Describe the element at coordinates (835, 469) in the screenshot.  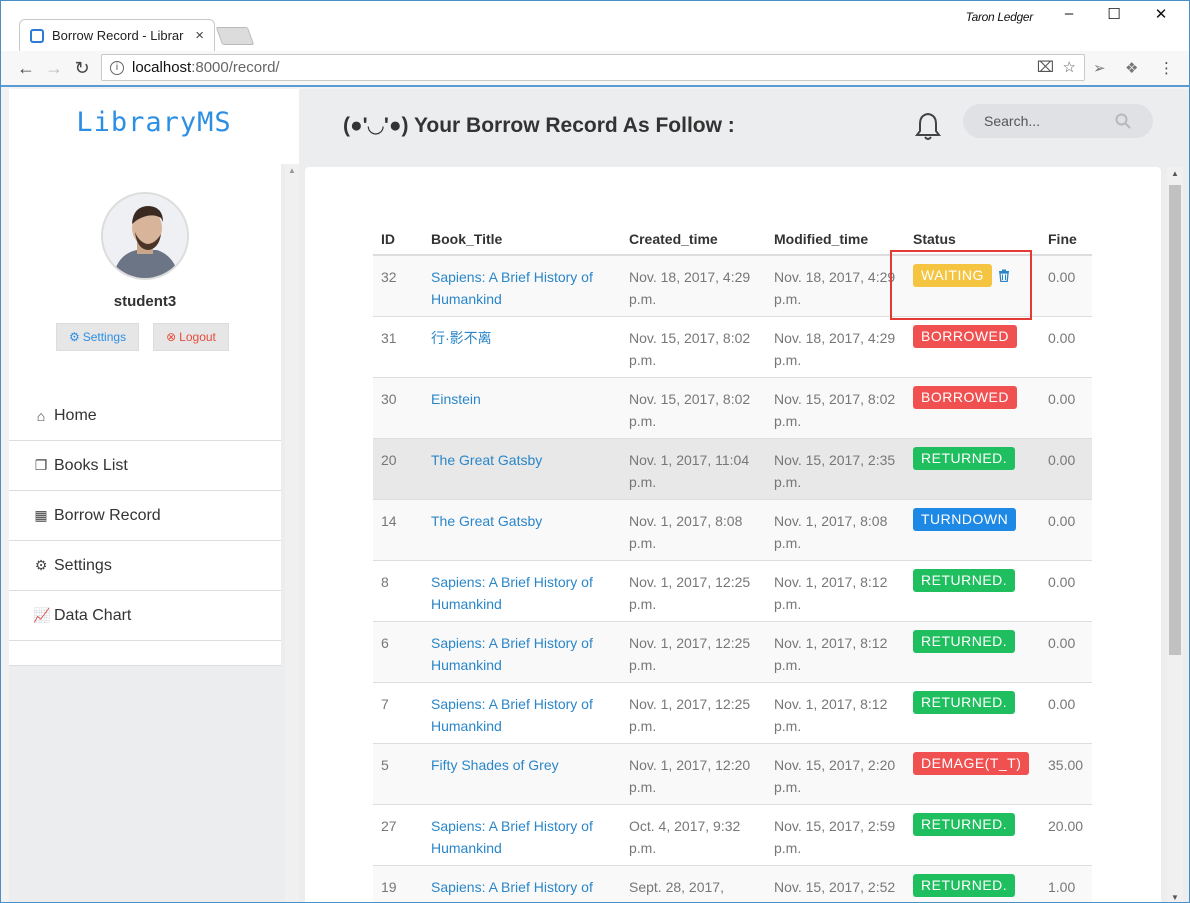
I see `cell-modified-time: Nov. 15, 2017, 2:35 p.m.` at that location.